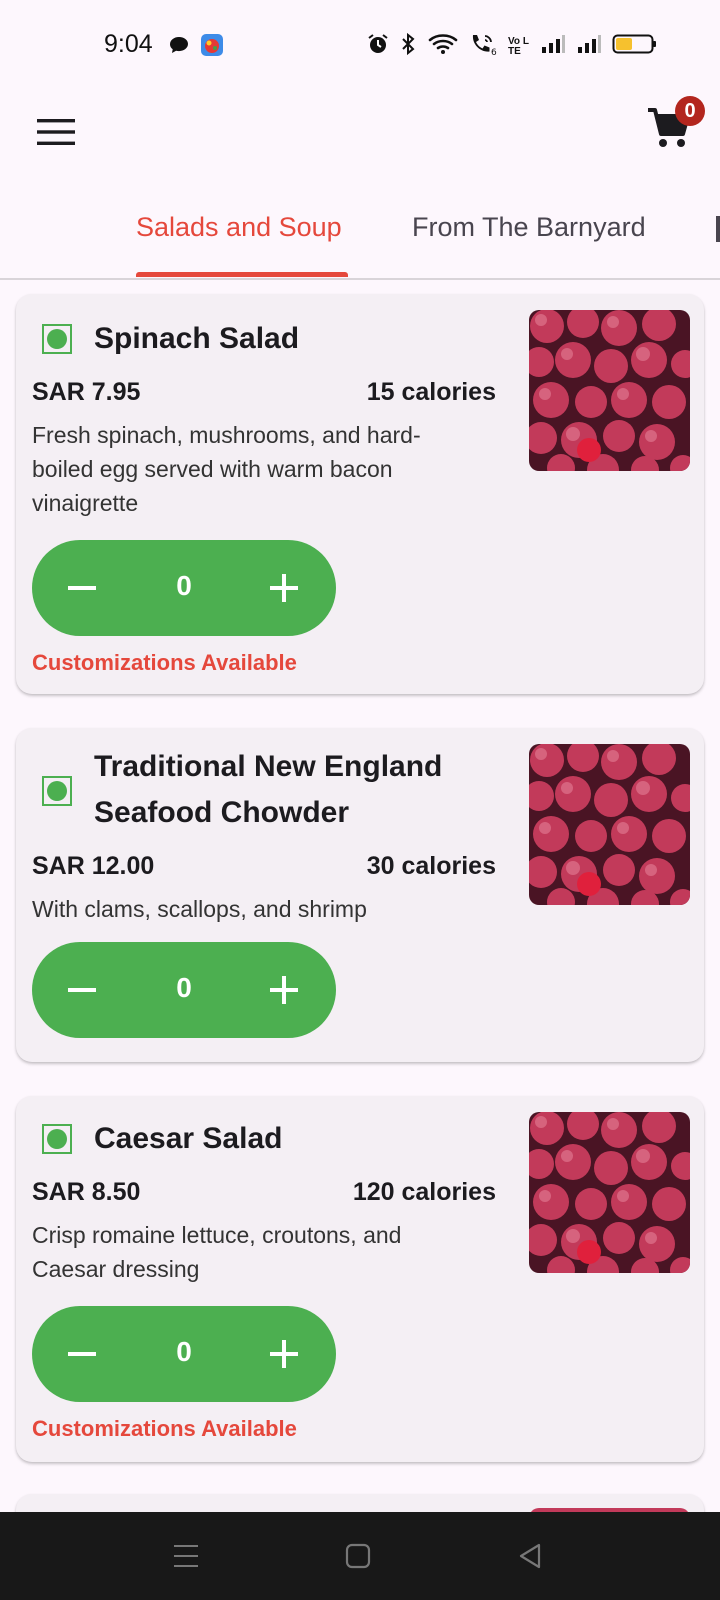 The height and width of the screenshot is (1600, 720). What do you see at coordinates (690, 111) in the screenshot?
I see `cart-count-badge: 0` at bounding box center [690, 111].